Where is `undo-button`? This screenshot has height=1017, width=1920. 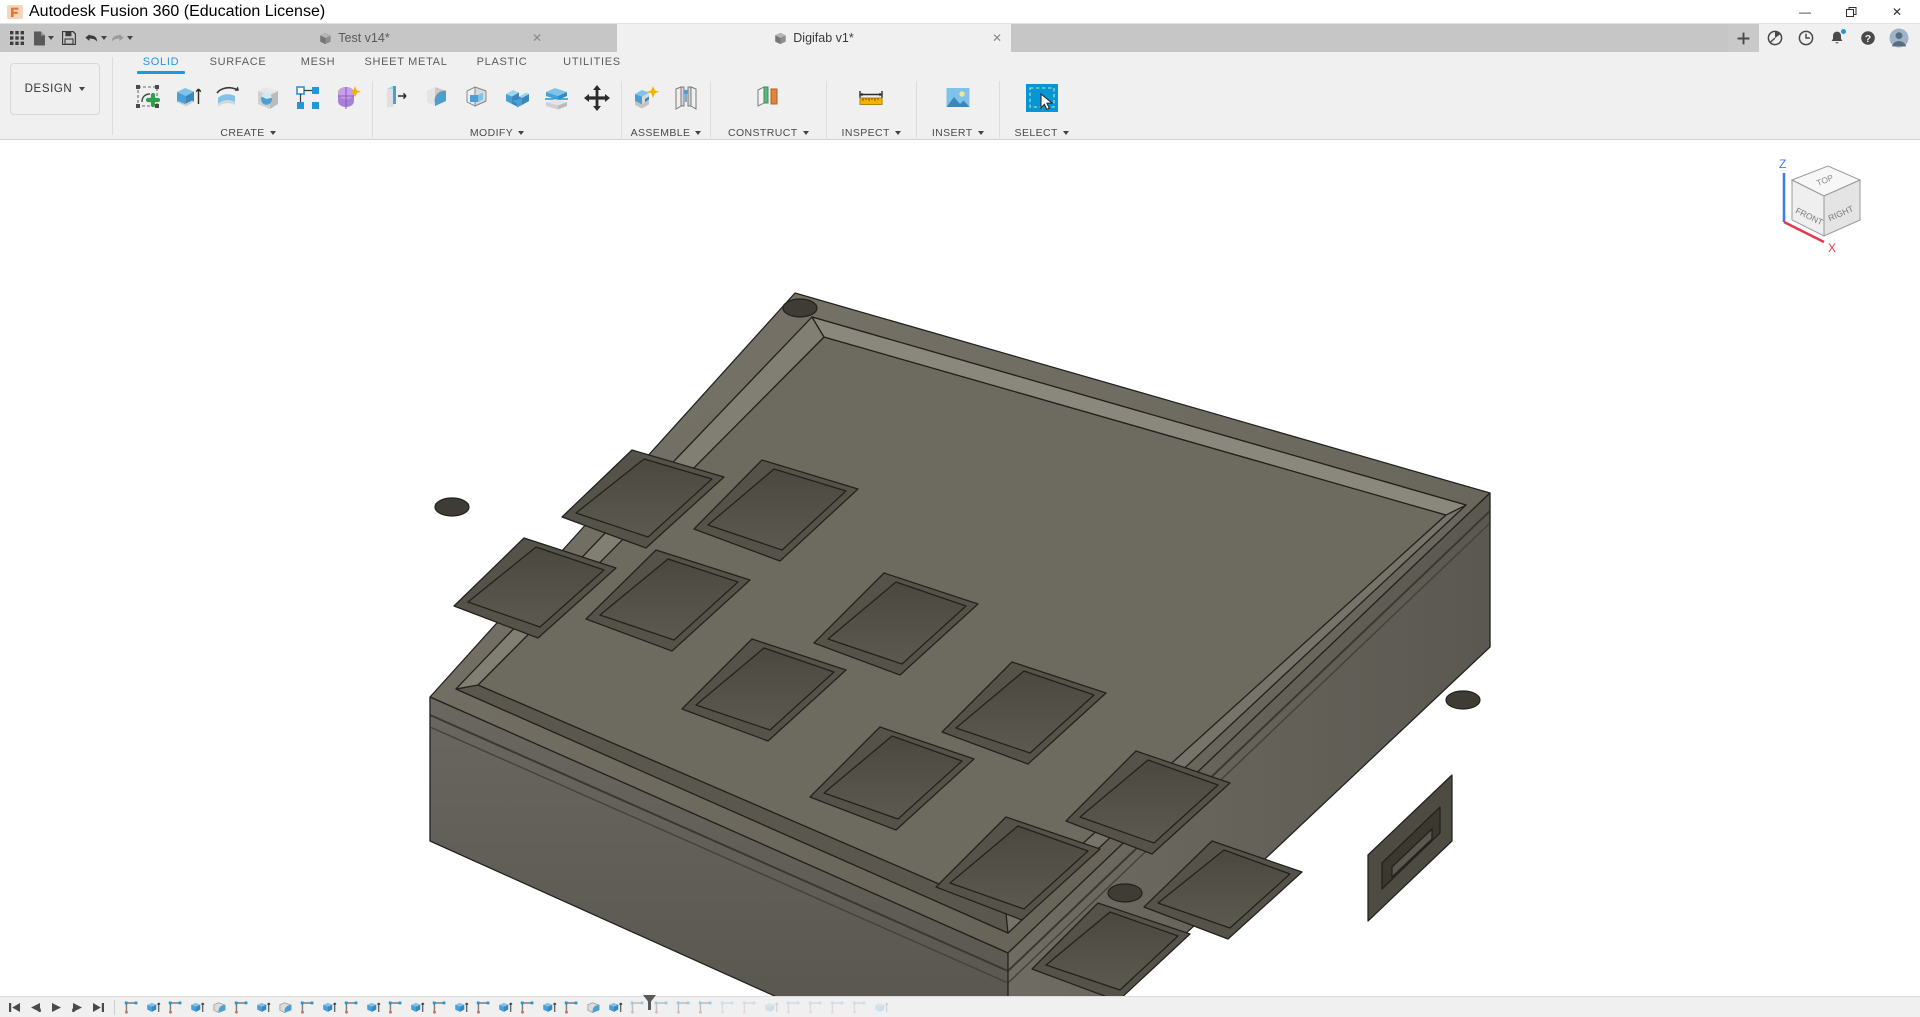
undo-button is located at coordinates (95, 38).